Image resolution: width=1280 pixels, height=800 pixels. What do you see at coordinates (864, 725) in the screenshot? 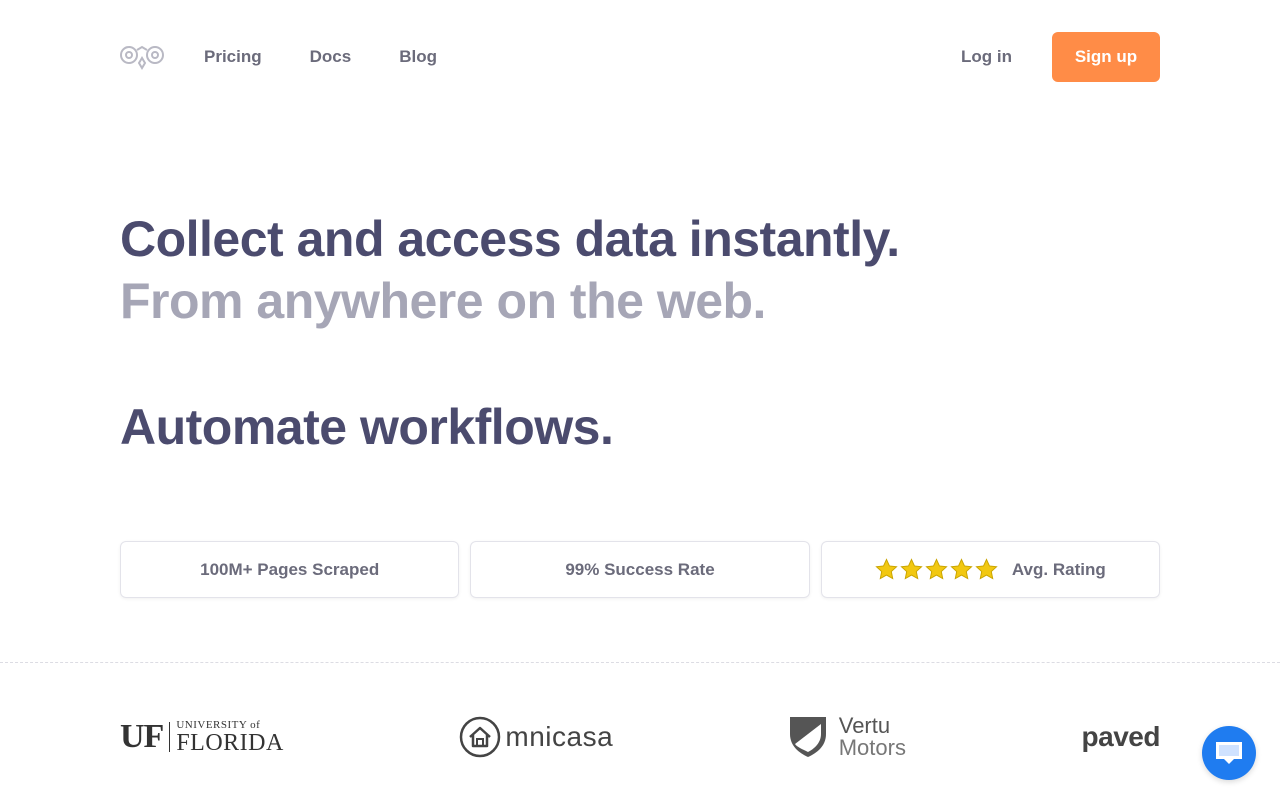
I see `vertu-text-1: Vertu` at bounding box center [864, 725].